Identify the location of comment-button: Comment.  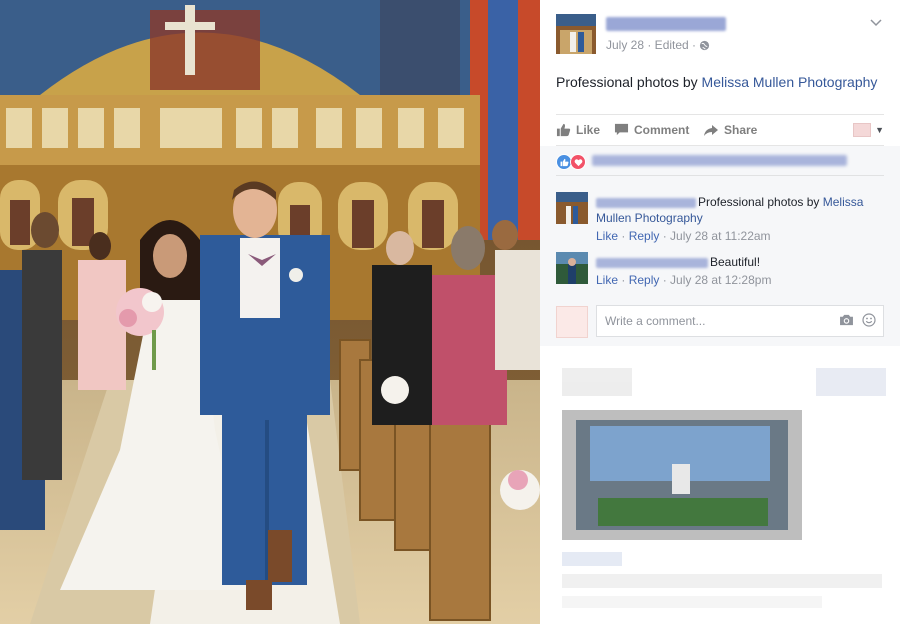
(651, 130).